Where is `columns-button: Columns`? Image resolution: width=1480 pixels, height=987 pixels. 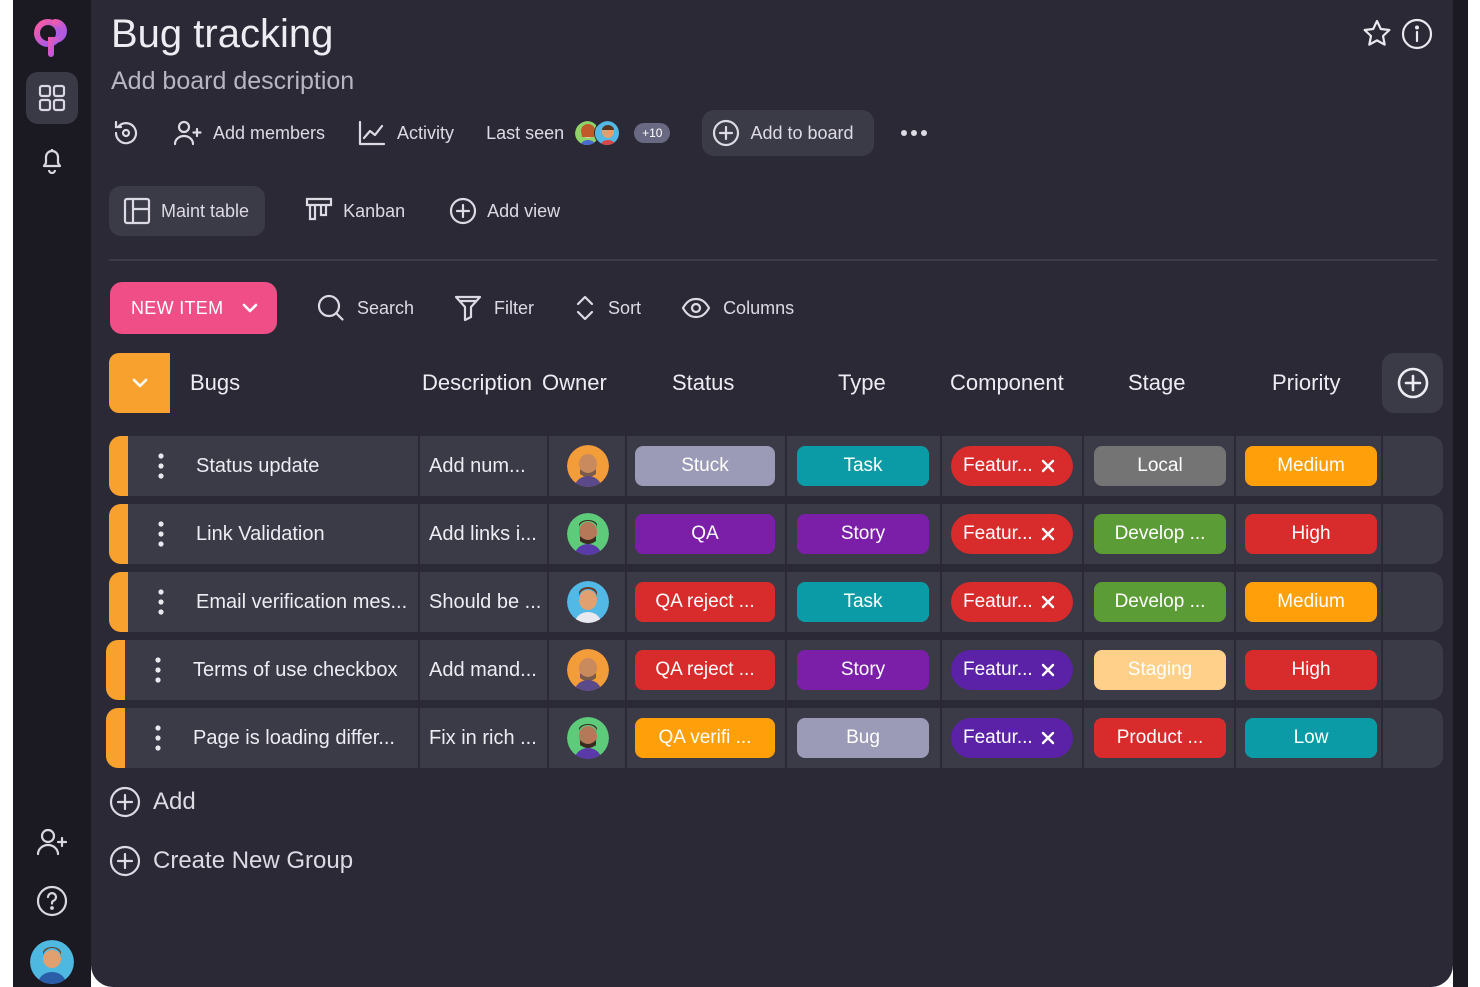 columns-button: Columns is located at coordinates (737, 308).